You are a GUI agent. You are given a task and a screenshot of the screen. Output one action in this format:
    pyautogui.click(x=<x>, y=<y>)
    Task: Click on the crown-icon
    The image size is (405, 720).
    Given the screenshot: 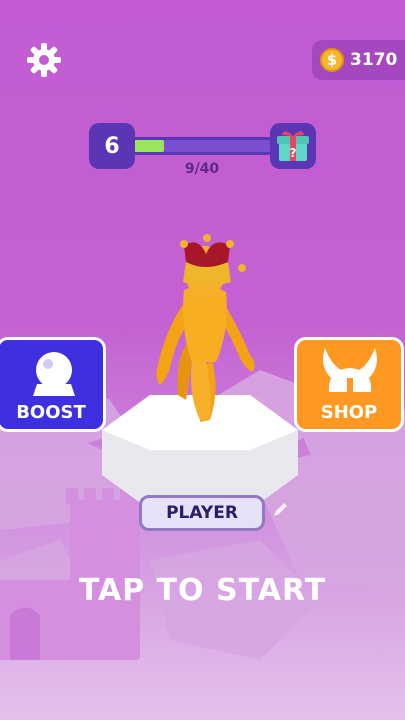 What is the action you would take?
    pyautogui.click(x=213, y=260)
    